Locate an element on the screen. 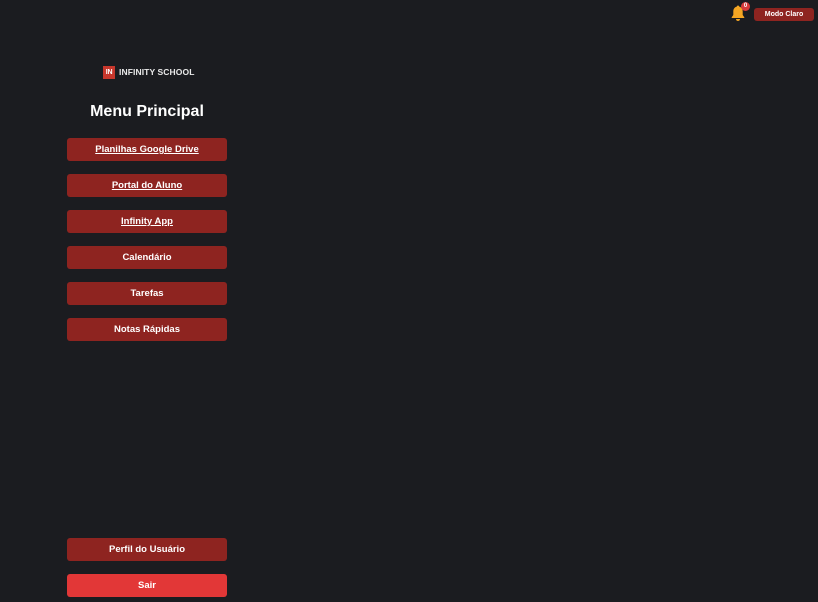  tasks-button: Tarefas is located at coordinates (147, 293).